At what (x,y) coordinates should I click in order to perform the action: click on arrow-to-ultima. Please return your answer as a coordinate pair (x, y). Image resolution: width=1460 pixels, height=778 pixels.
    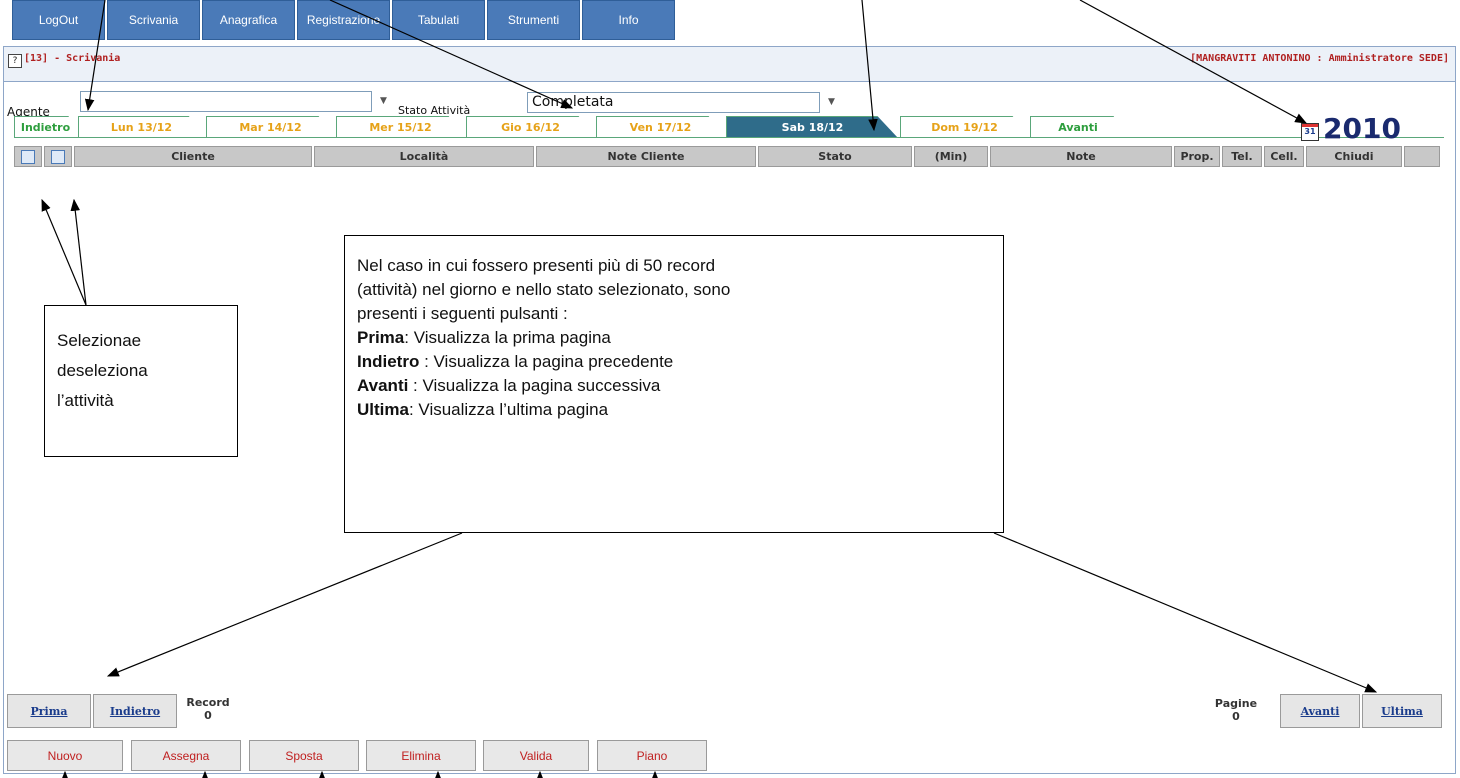
    Looking at the image, I should click on (1185, 612).